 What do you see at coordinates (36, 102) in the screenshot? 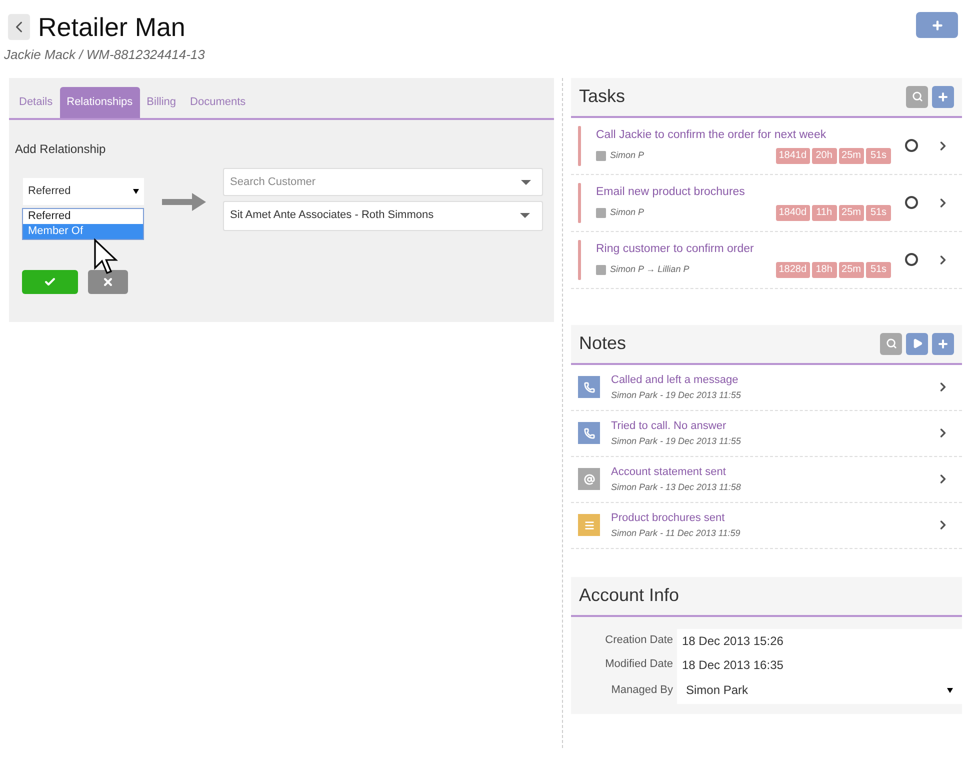
I see `tab: Details` at bounding box center [36, 102].